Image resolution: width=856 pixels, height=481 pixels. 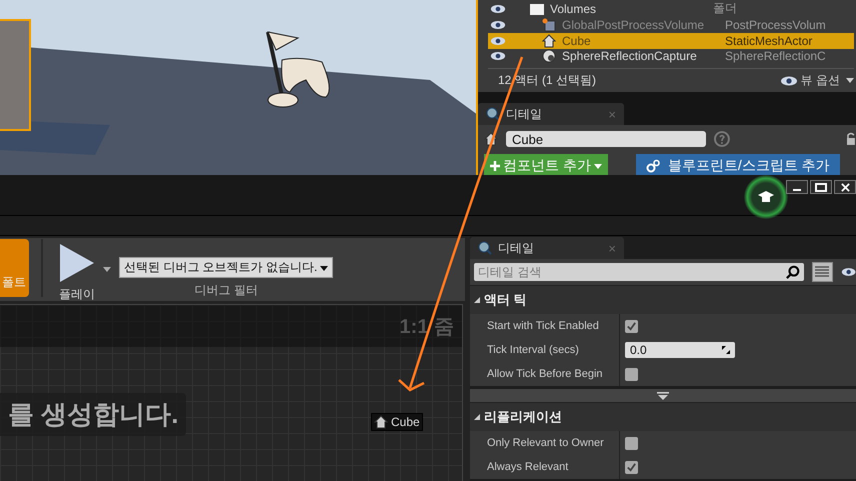 What do you see at coordinates (634, 25) in the screenshot?
I see `actor-name: GlobalPostProcessVolume` at bounding box center [634, 25].